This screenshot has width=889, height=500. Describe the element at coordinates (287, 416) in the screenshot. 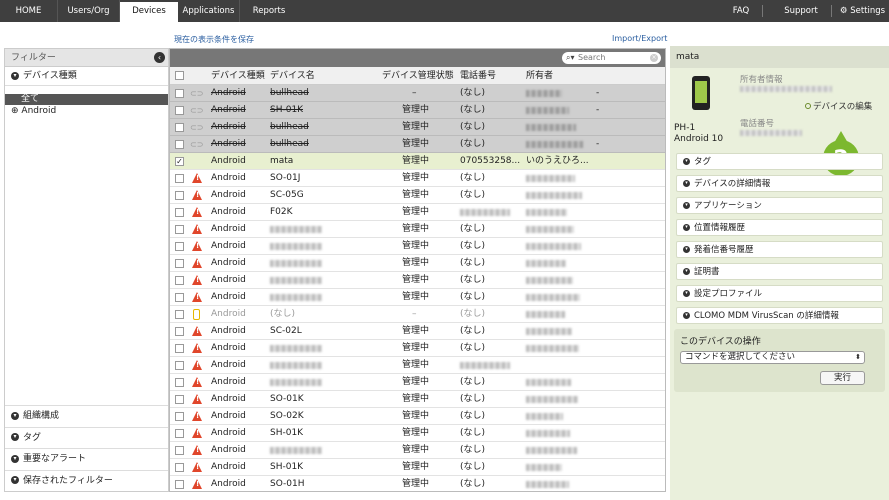

I see `device-name: SO-02K` at that location.